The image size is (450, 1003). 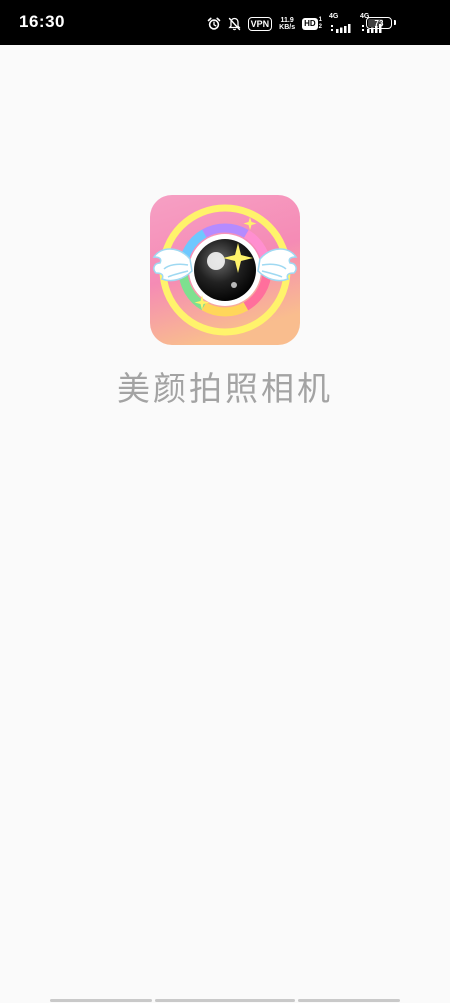 I want to click on nav-segment-center, so click(x=225, y=1000).